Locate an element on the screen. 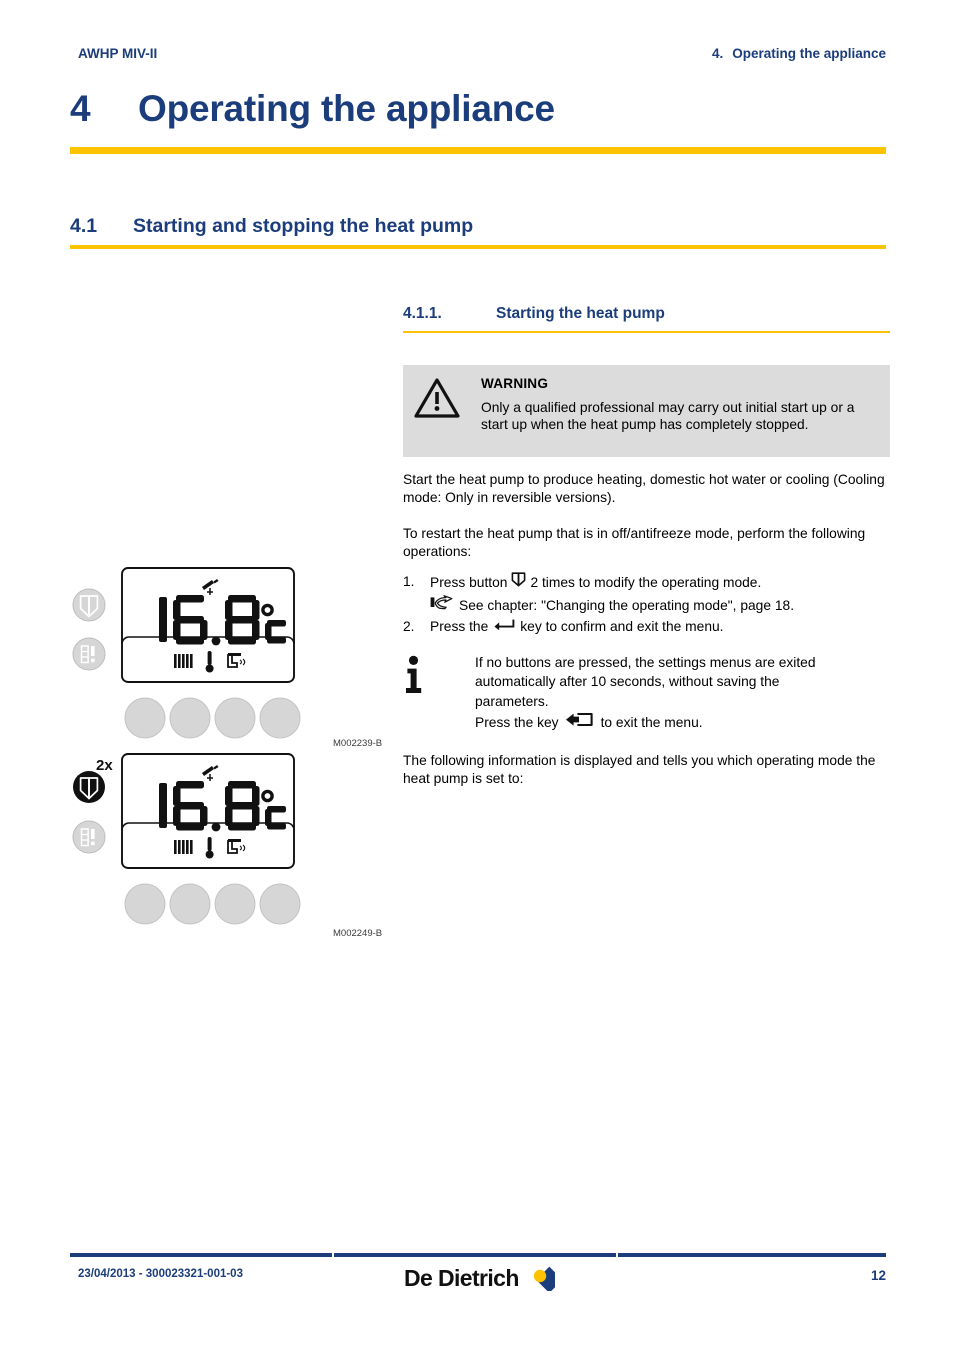 This screenshot has width=954, height=1350. running-head: AWHP MIV-II 4. Operating the appliance is located at coordinates (482, 53).